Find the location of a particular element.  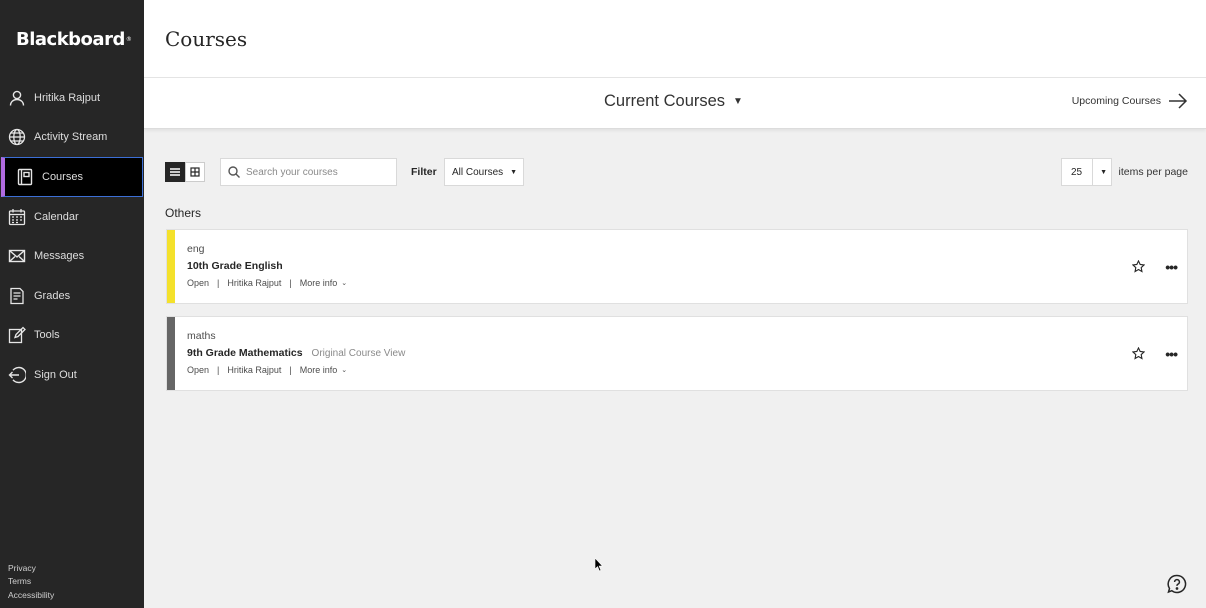

help-icon is located at coordinates (1177, 584).